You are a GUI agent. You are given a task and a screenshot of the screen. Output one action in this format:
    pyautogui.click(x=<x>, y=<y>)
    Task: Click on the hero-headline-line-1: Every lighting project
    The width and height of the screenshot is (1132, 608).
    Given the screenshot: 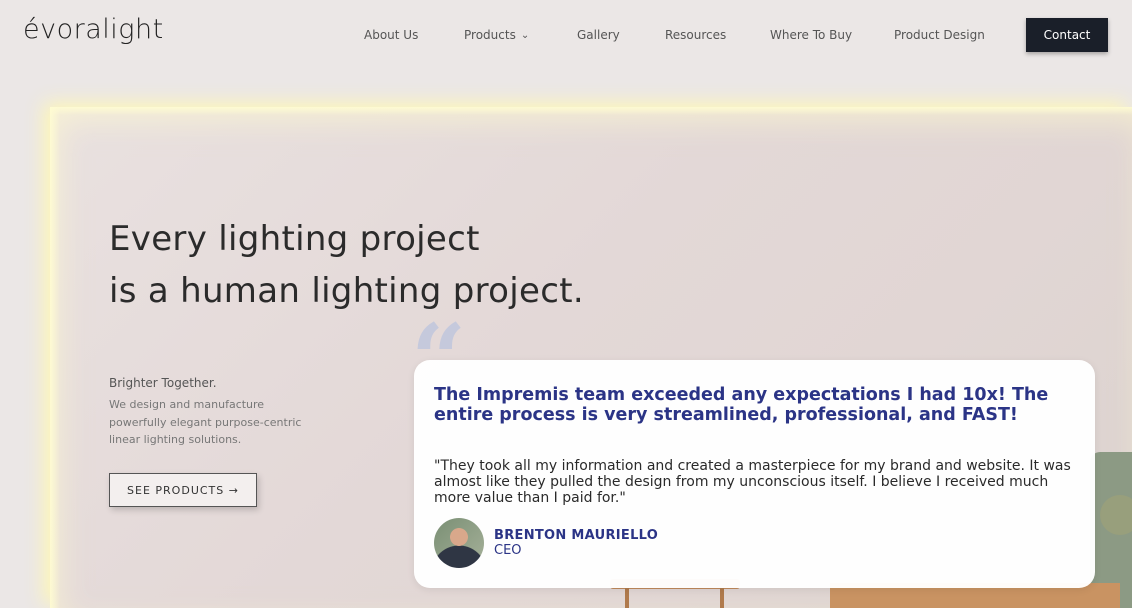 What is the action you would take?
    pyautogui.click(x=294, y=239)
    